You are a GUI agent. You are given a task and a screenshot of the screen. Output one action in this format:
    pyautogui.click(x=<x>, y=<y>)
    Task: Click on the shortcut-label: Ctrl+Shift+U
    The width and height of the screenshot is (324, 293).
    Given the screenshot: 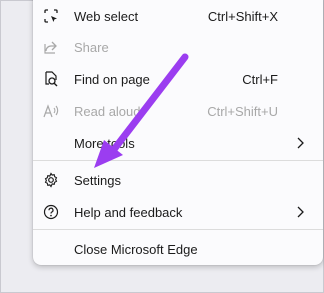 What is the action you would take?
    pyautogui.click(x=242, y=111)
    